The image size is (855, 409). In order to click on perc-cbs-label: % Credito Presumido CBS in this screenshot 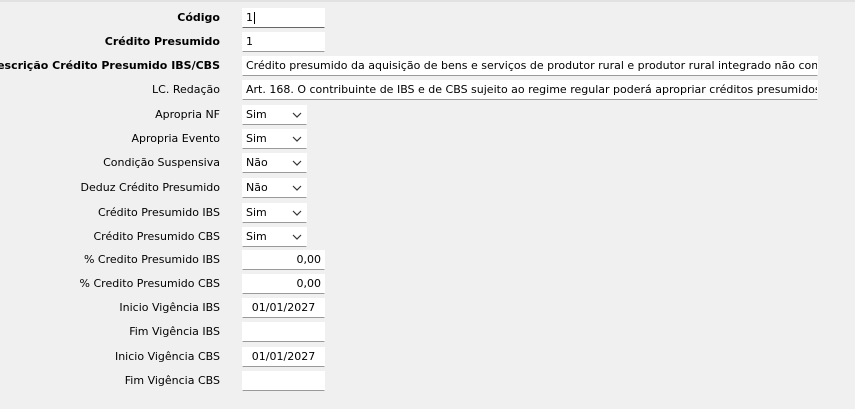, I will do `click(149, 283)`.